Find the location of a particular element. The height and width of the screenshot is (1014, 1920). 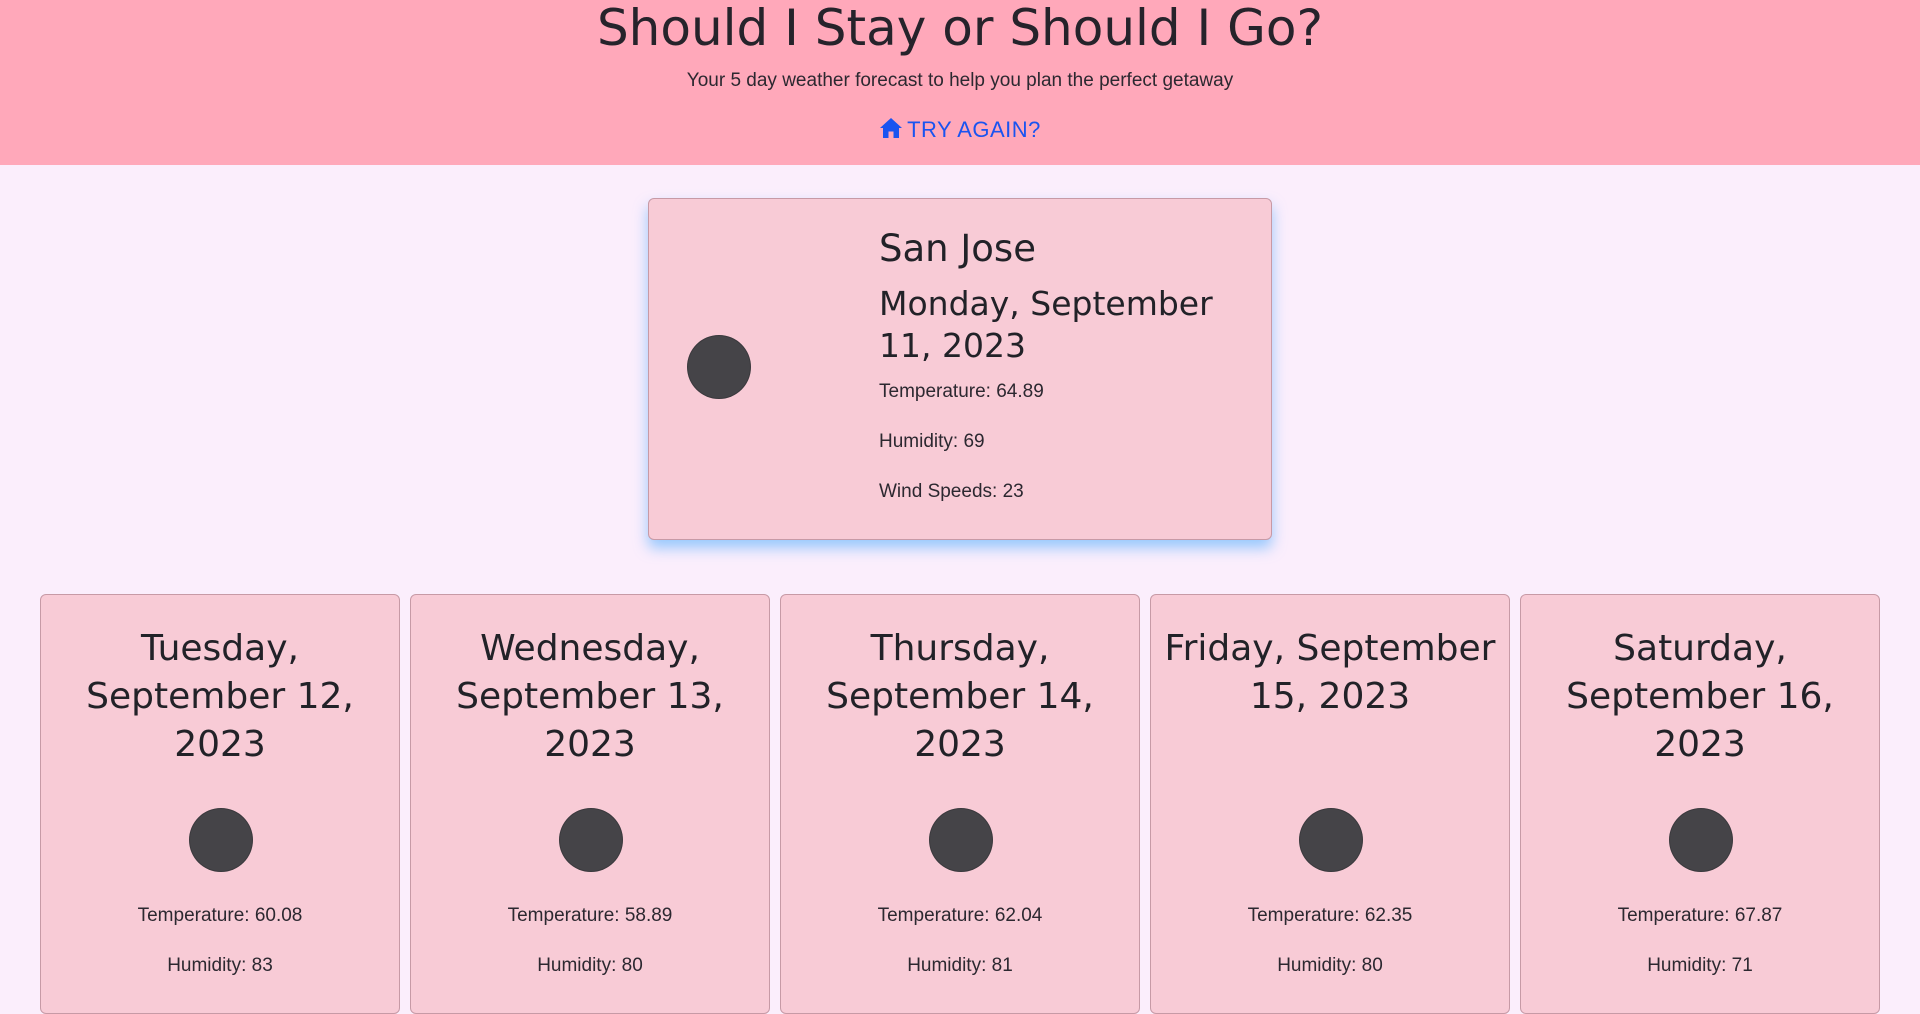

forecast-temperature: Temperature: 67.87 is located at coordinates (1700, 915).